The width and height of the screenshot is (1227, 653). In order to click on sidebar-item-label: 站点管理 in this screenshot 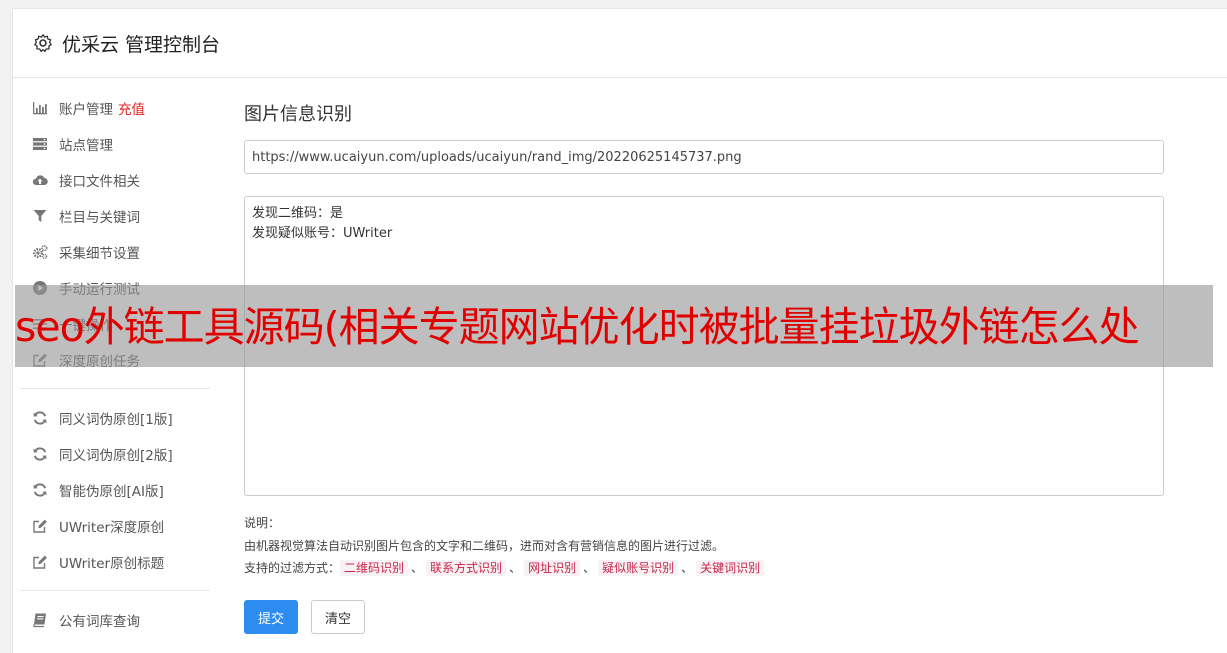, I will do `click(86, 146)`.